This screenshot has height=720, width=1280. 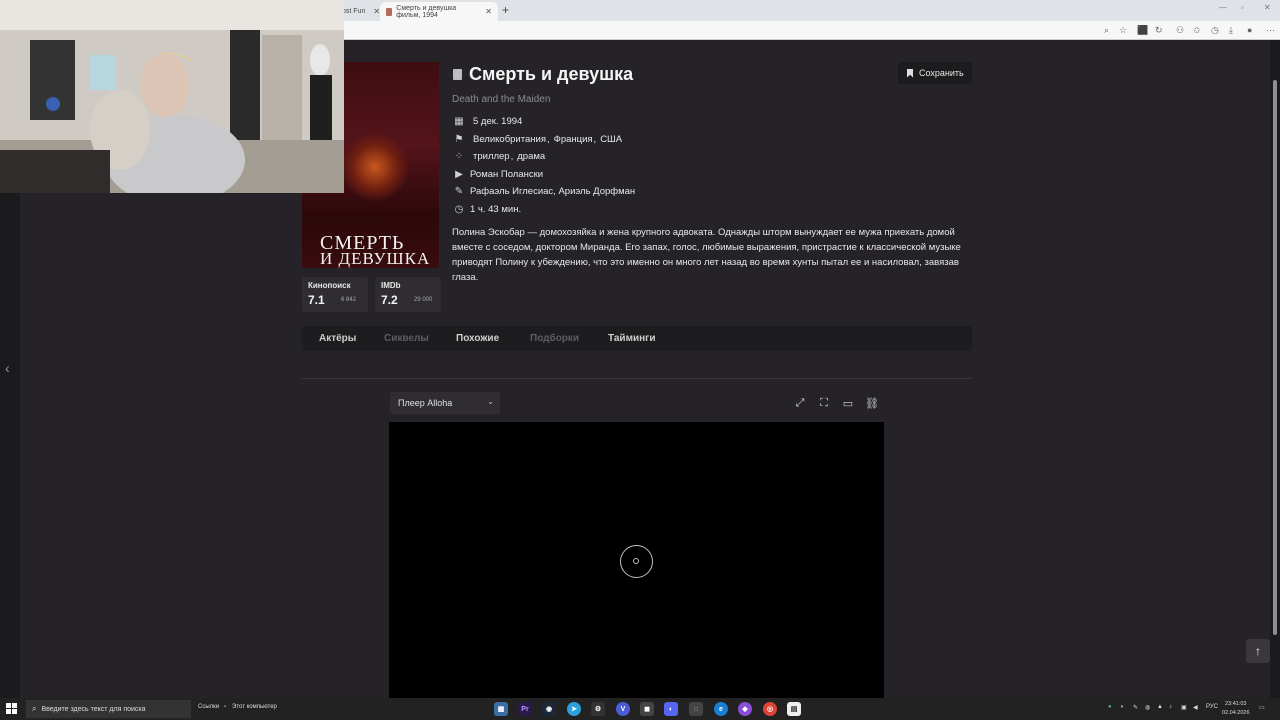 I want to click on section-divider, so click(x=637, y=378).